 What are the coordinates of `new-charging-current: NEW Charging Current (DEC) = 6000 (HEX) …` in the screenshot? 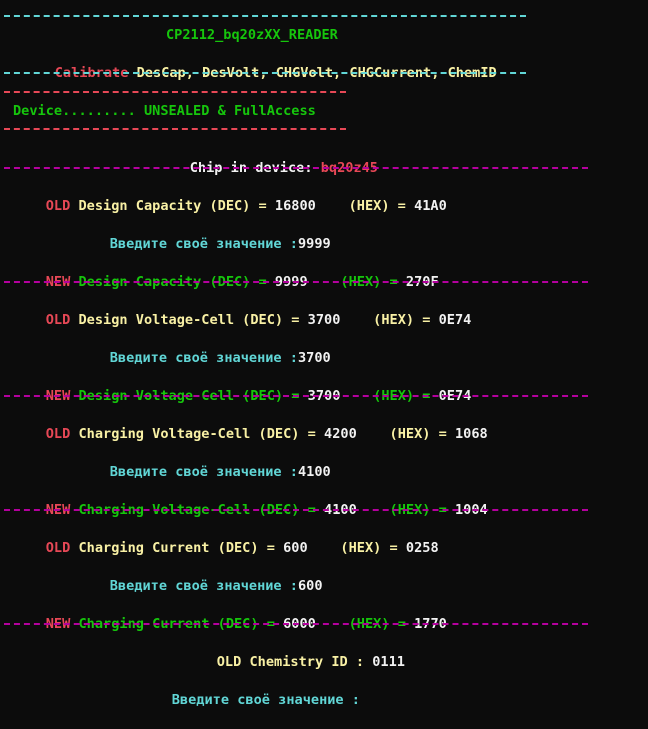 It's located at (230, 614).